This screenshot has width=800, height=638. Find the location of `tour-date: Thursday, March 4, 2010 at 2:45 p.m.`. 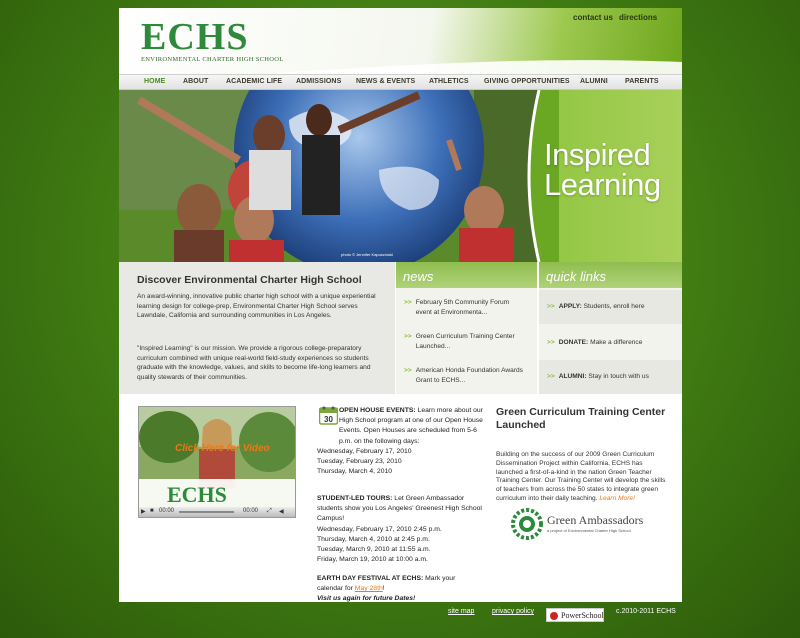

tour-date: Thursday, March 4, 2010 at 2:45 p.m. is located at coordinates (373, 539).